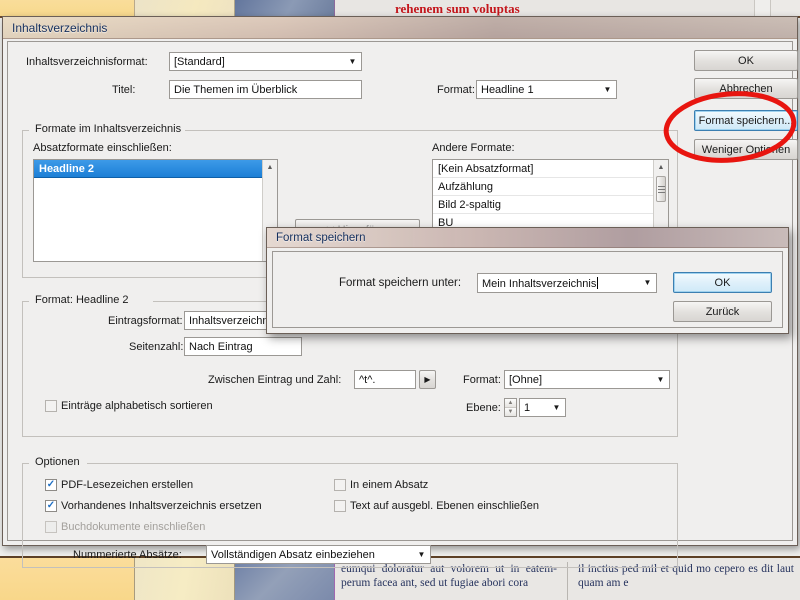  I want to click on modal-title-bar: Format speichern, so click(527, 238).